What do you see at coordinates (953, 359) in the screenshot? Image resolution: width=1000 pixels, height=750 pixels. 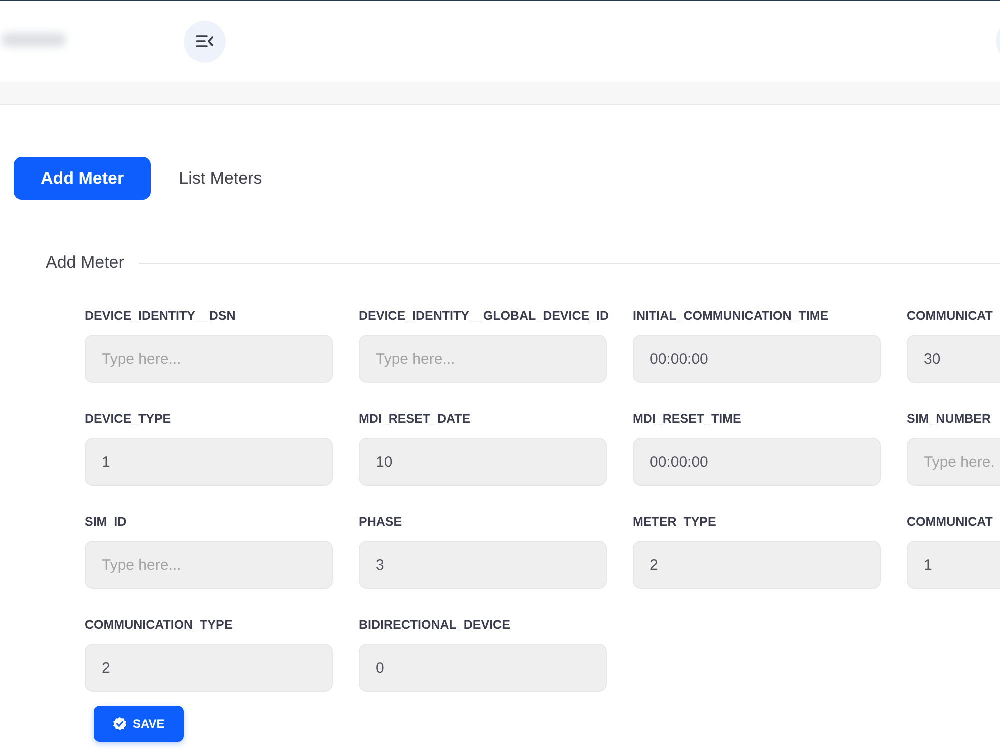 I see `input-field: 30` at bounding box center [953, 359].